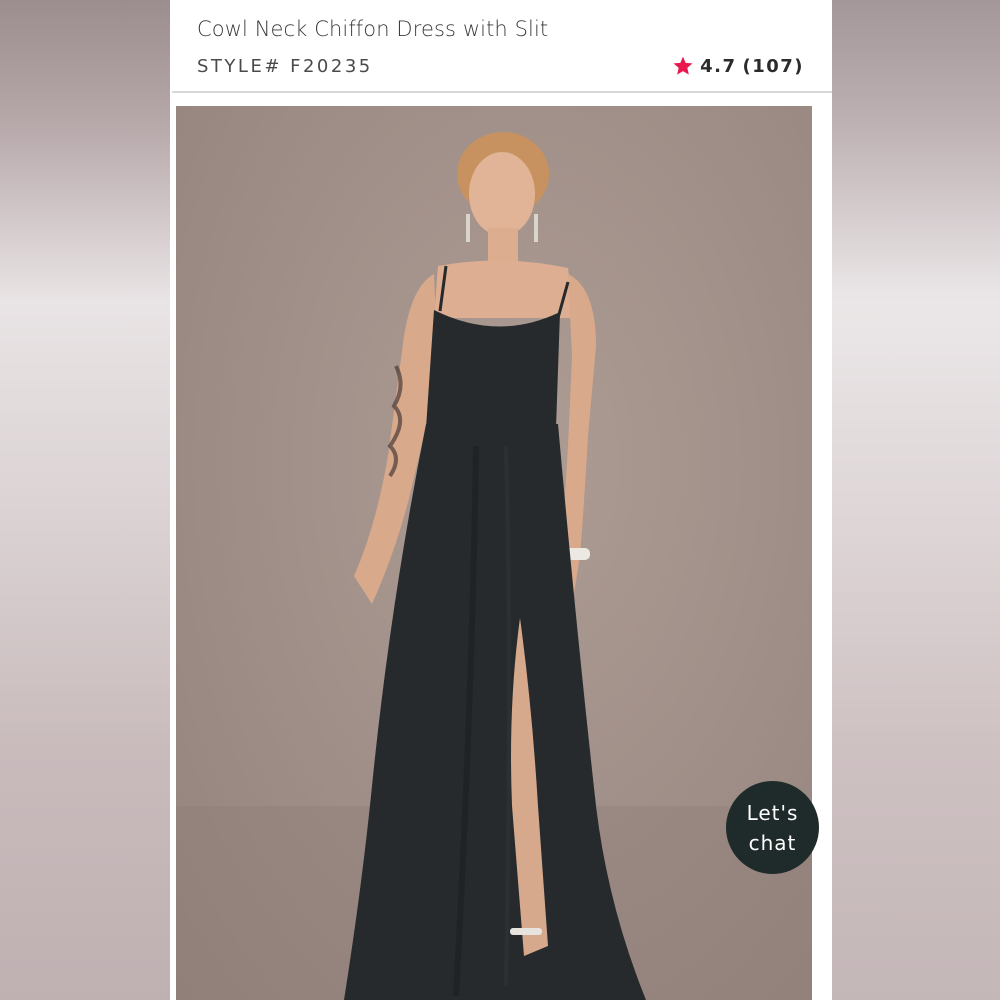 The height and width of the screenshot is (1000, 1000). Describe the element at coordinates (502, 194) in the screenshot. I see `face` at that location.